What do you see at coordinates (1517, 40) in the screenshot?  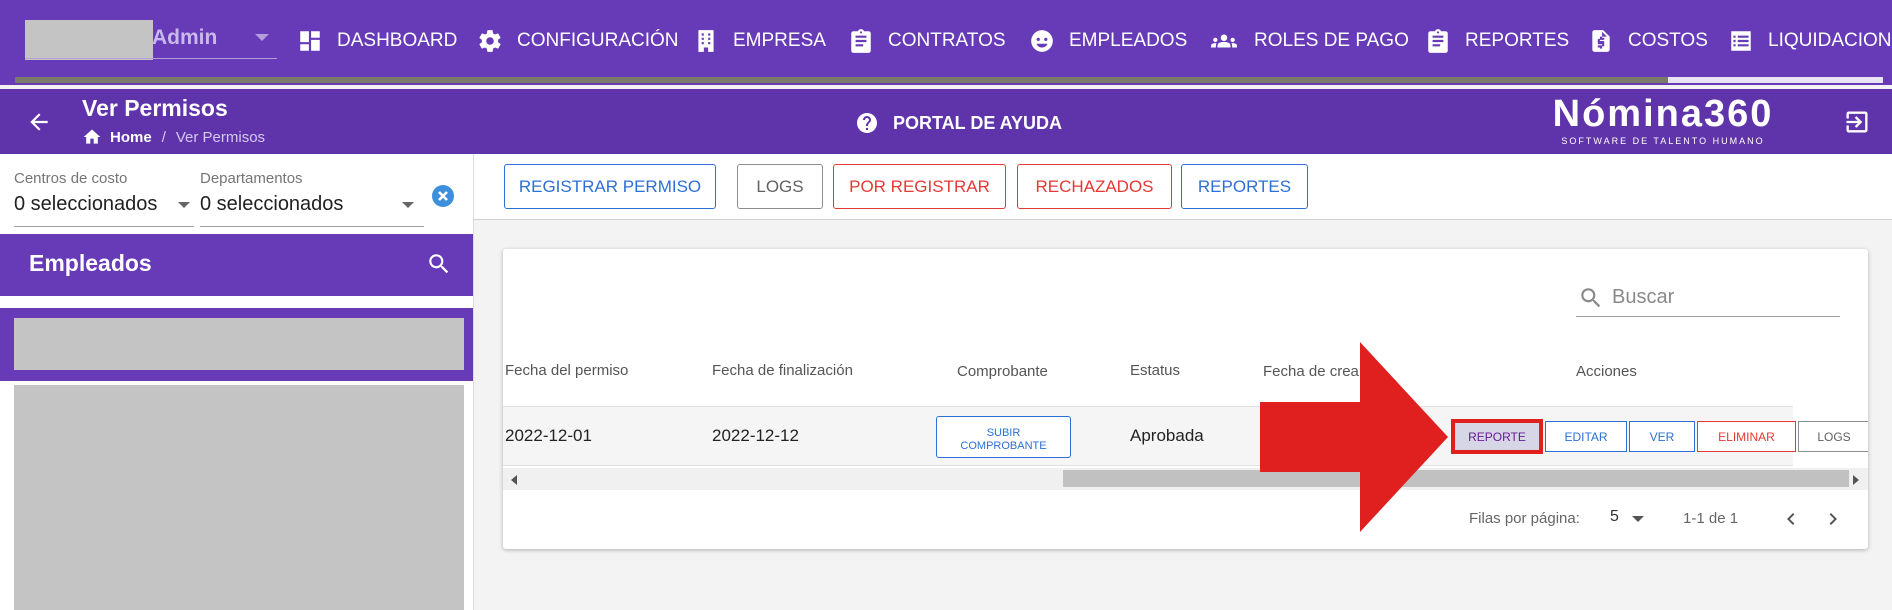 I see `nav-label: REPORTES` at bounding box center [1517, 40].